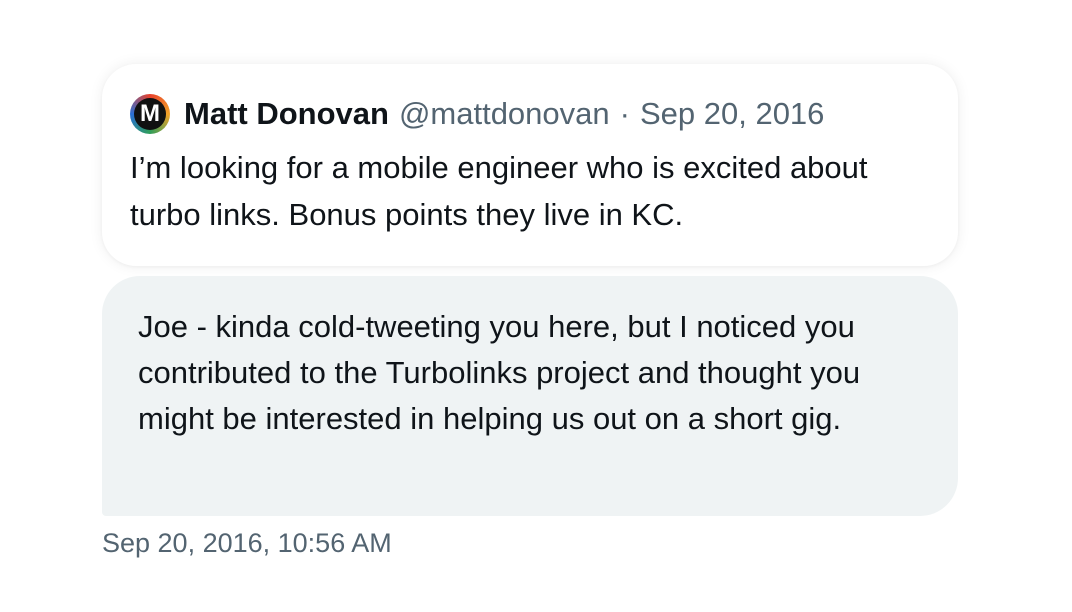 Image resolution: width=1072 pixels, height=612 pixels. Describe the element at coordinates (732, 114) in the screenshot. I see `quoted-tweet-date: Sep 20, 2016` at that location.